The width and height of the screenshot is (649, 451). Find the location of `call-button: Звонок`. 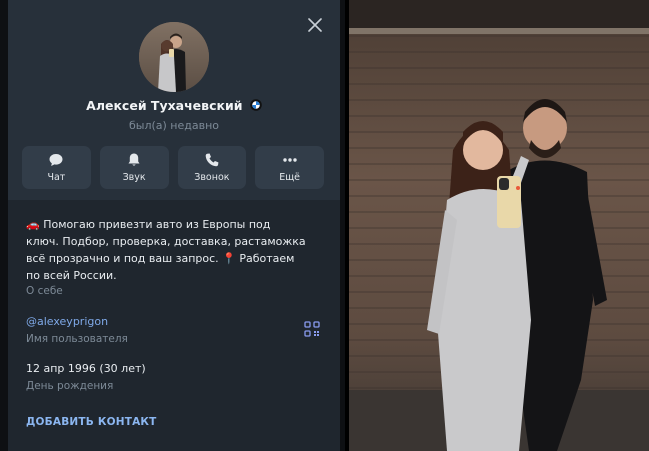

call-button: Звонок is located at coordinates (212, 167).